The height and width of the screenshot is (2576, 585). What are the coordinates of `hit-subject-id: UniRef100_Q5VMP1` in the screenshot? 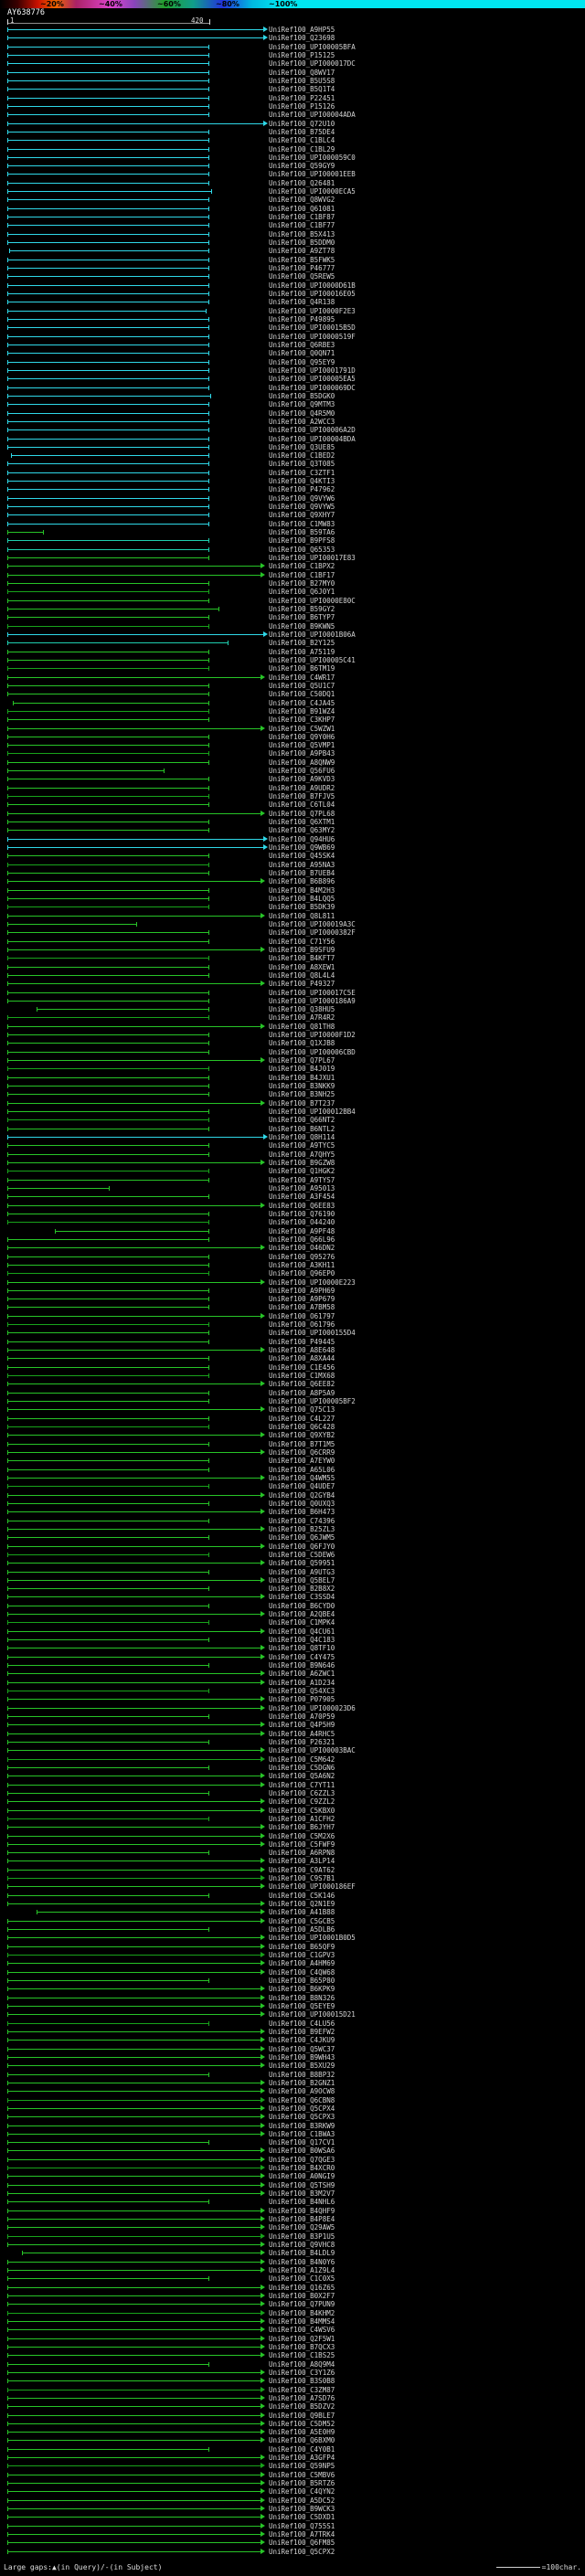 It's located at (302, 745).